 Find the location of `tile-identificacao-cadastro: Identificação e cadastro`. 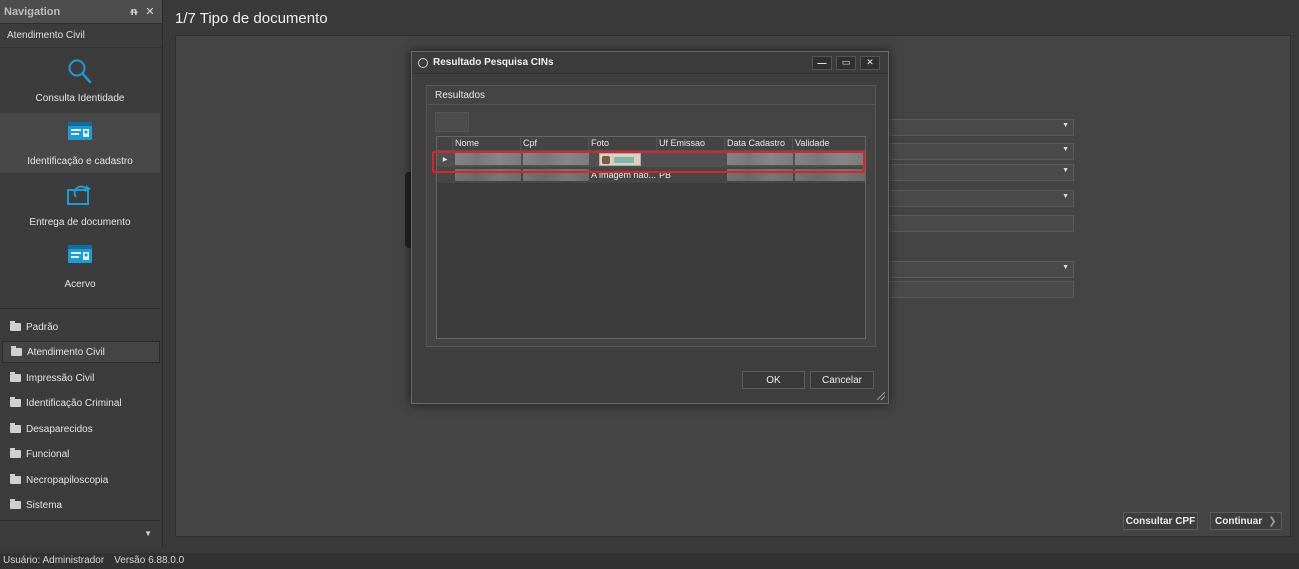

tile-identificacao-cadastro: Identificação e cadastro is located at coordinates (80, 143).